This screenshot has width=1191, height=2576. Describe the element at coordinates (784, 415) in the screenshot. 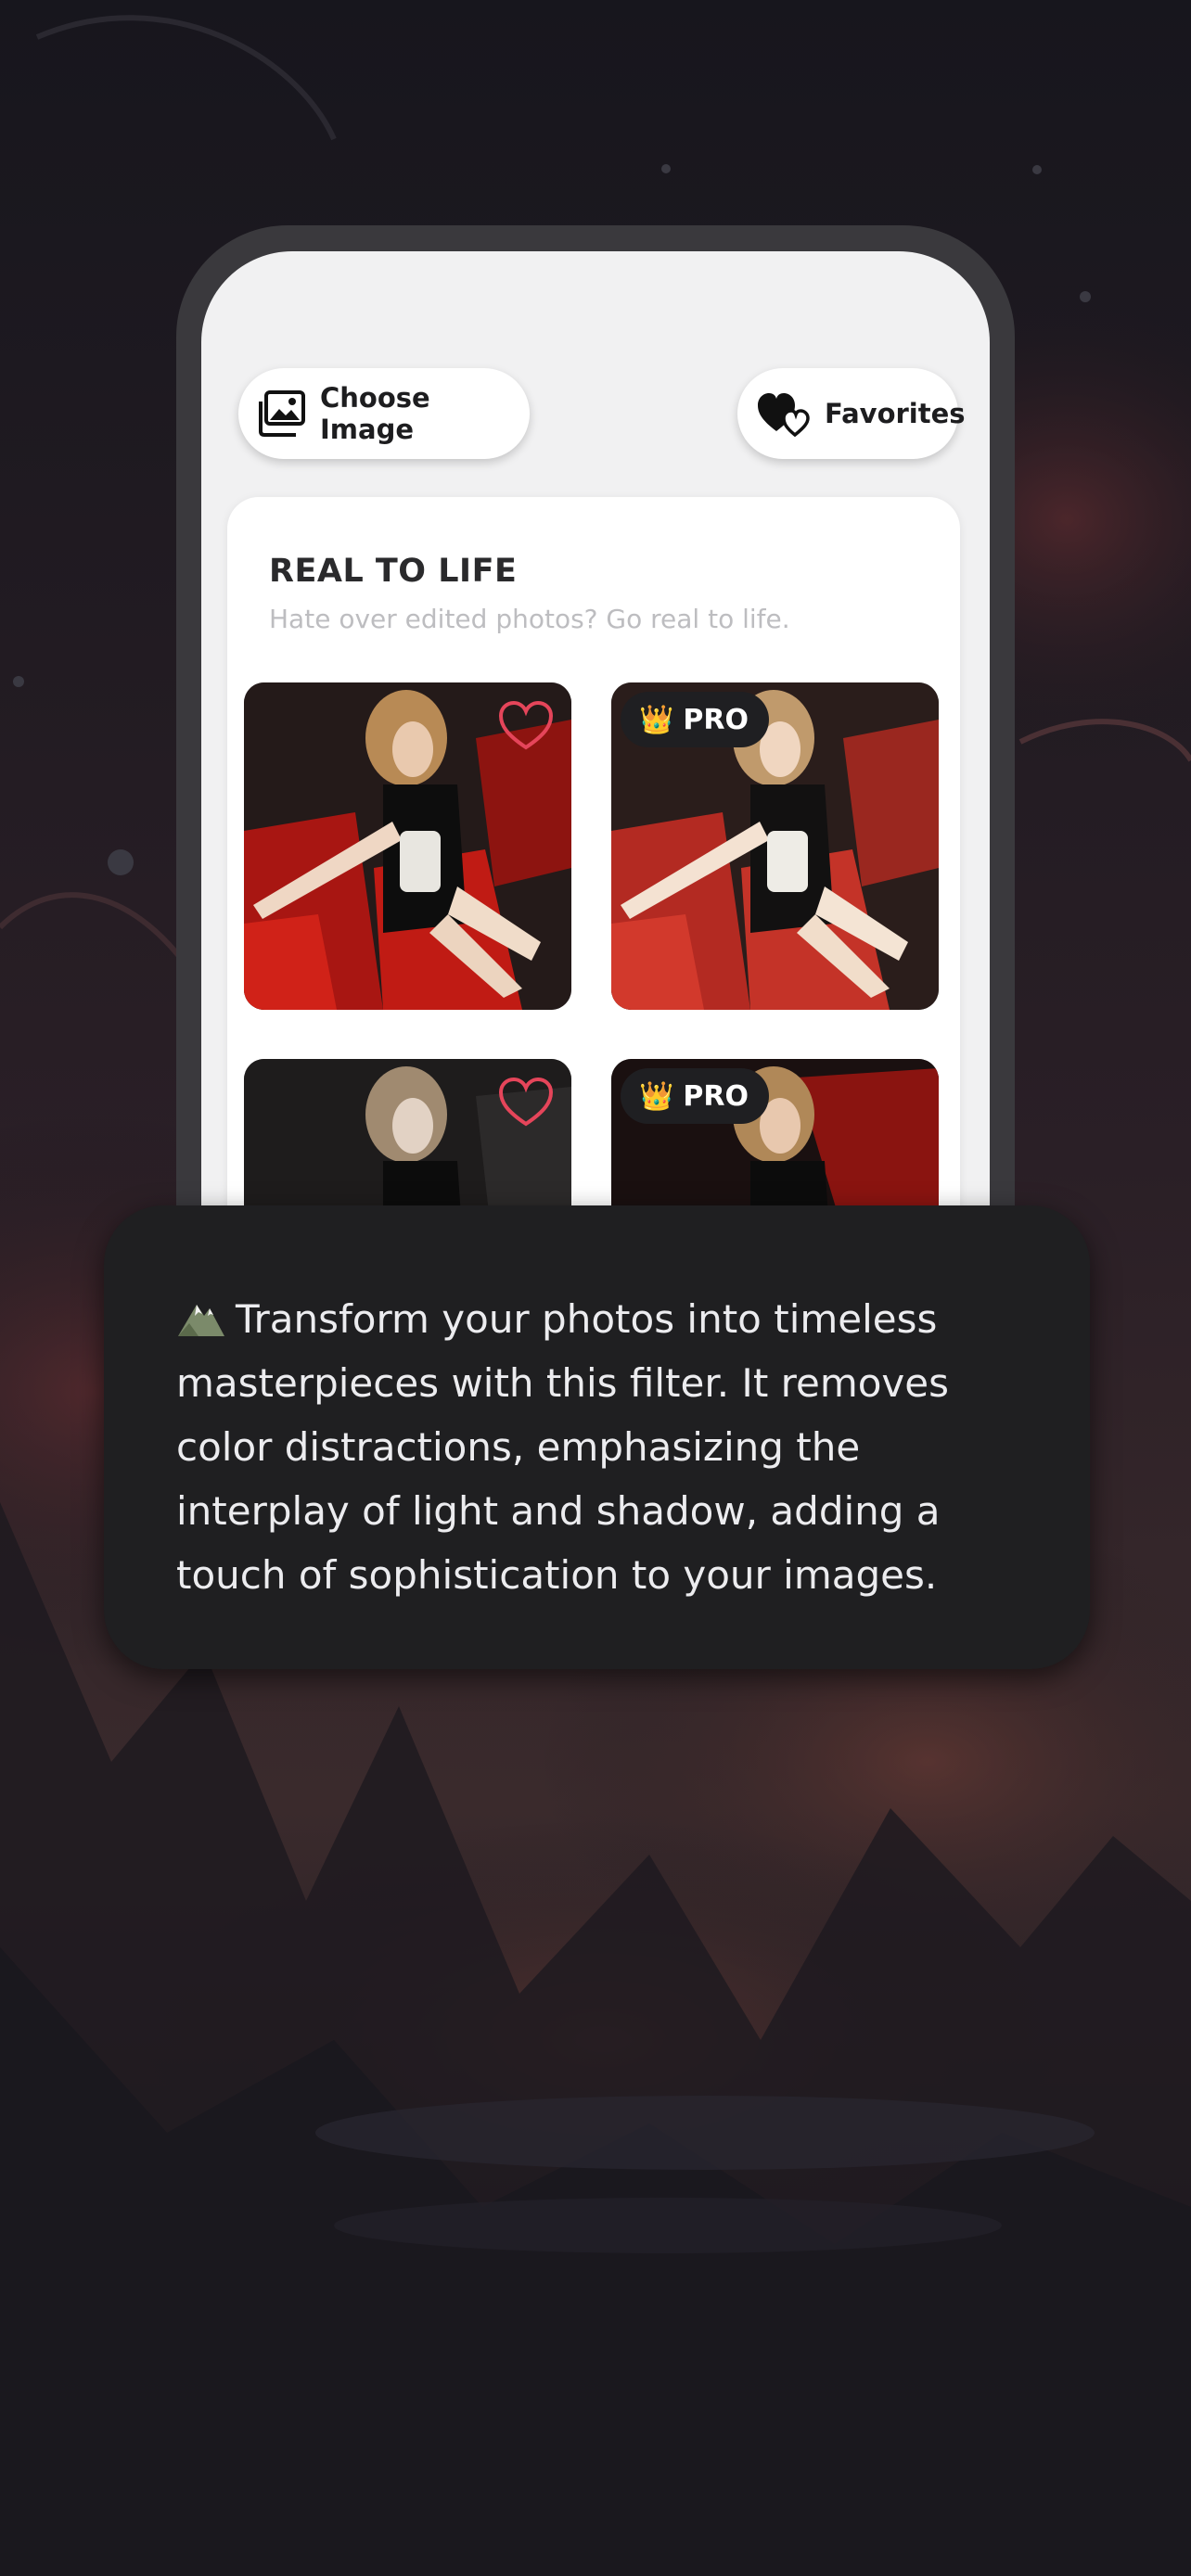

I see `hearts-icon` at that location.